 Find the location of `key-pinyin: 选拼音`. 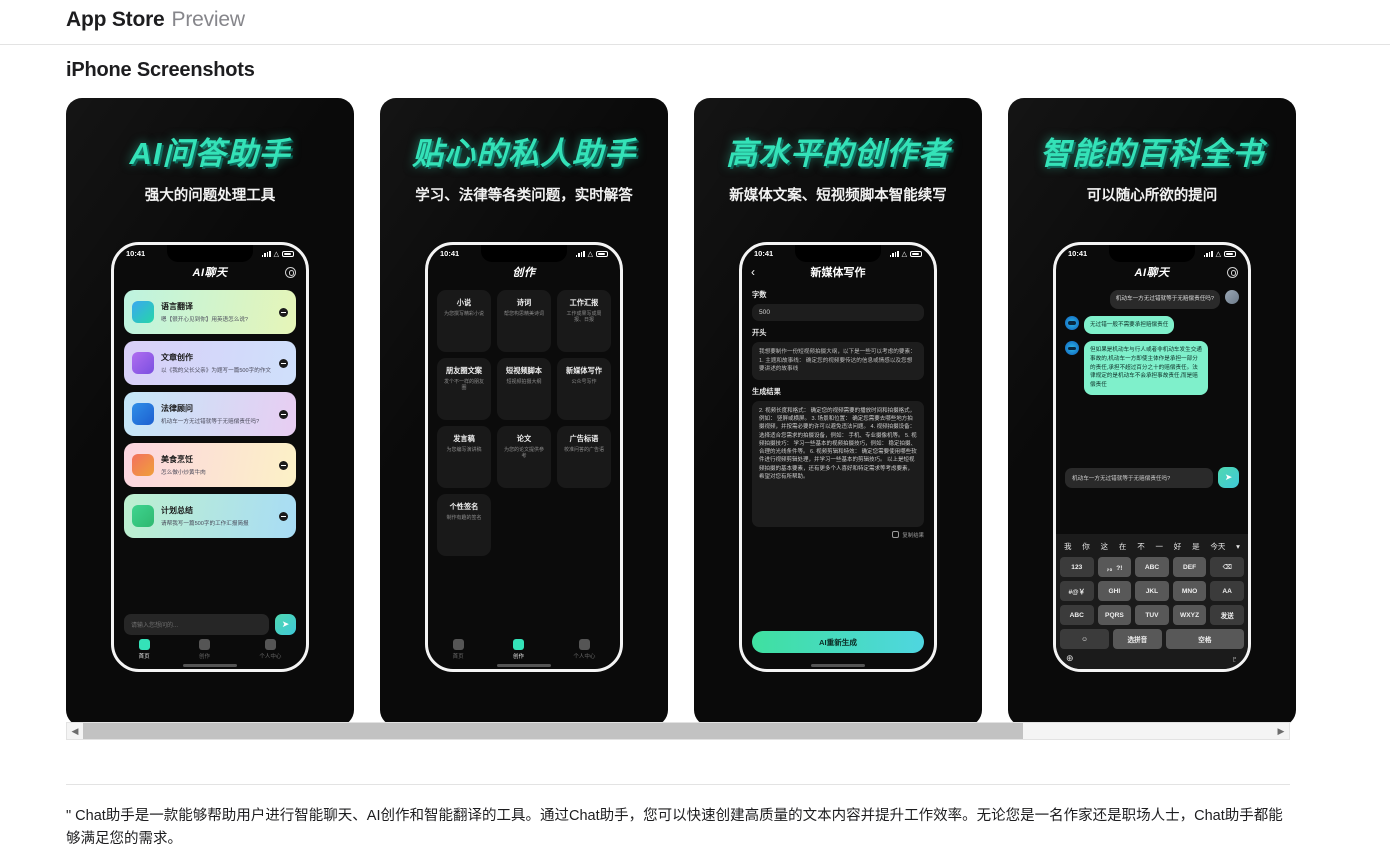

key-pinyin: 选拼音 is located at coordinates (1137, 639).